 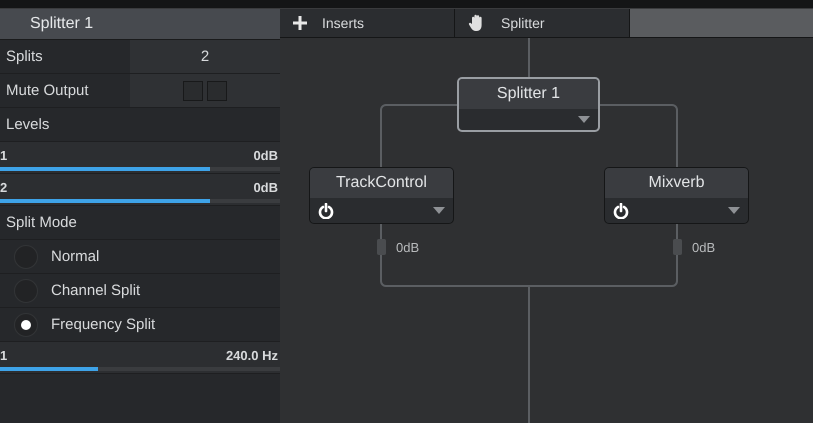 I want to click on splitter-node: Splitter 1, so click(x=528, y=104).